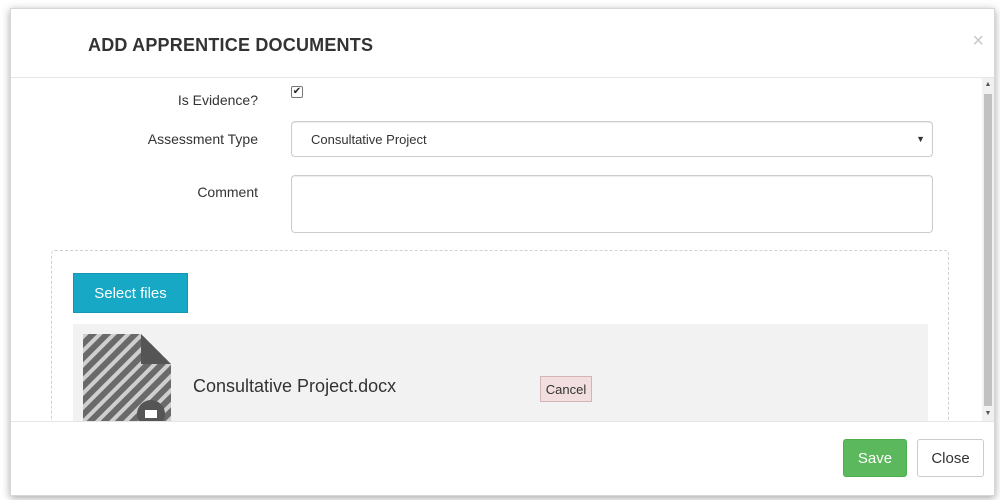 Image resolution: width=1000 pixels, height=500 pixels. Describe the element at coordinates (295, 386) in the screenshot. I see `file-name: Consultative Project.docx` at that location.